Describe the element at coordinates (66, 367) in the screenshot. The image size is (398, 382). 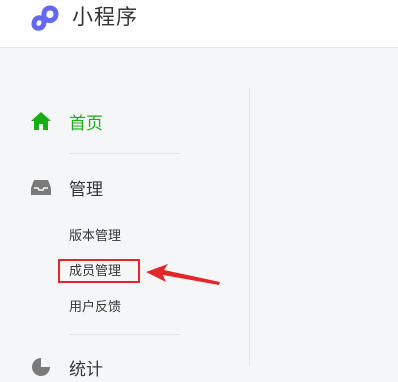
I see `sidebar-item-stats: 统计` at that location.